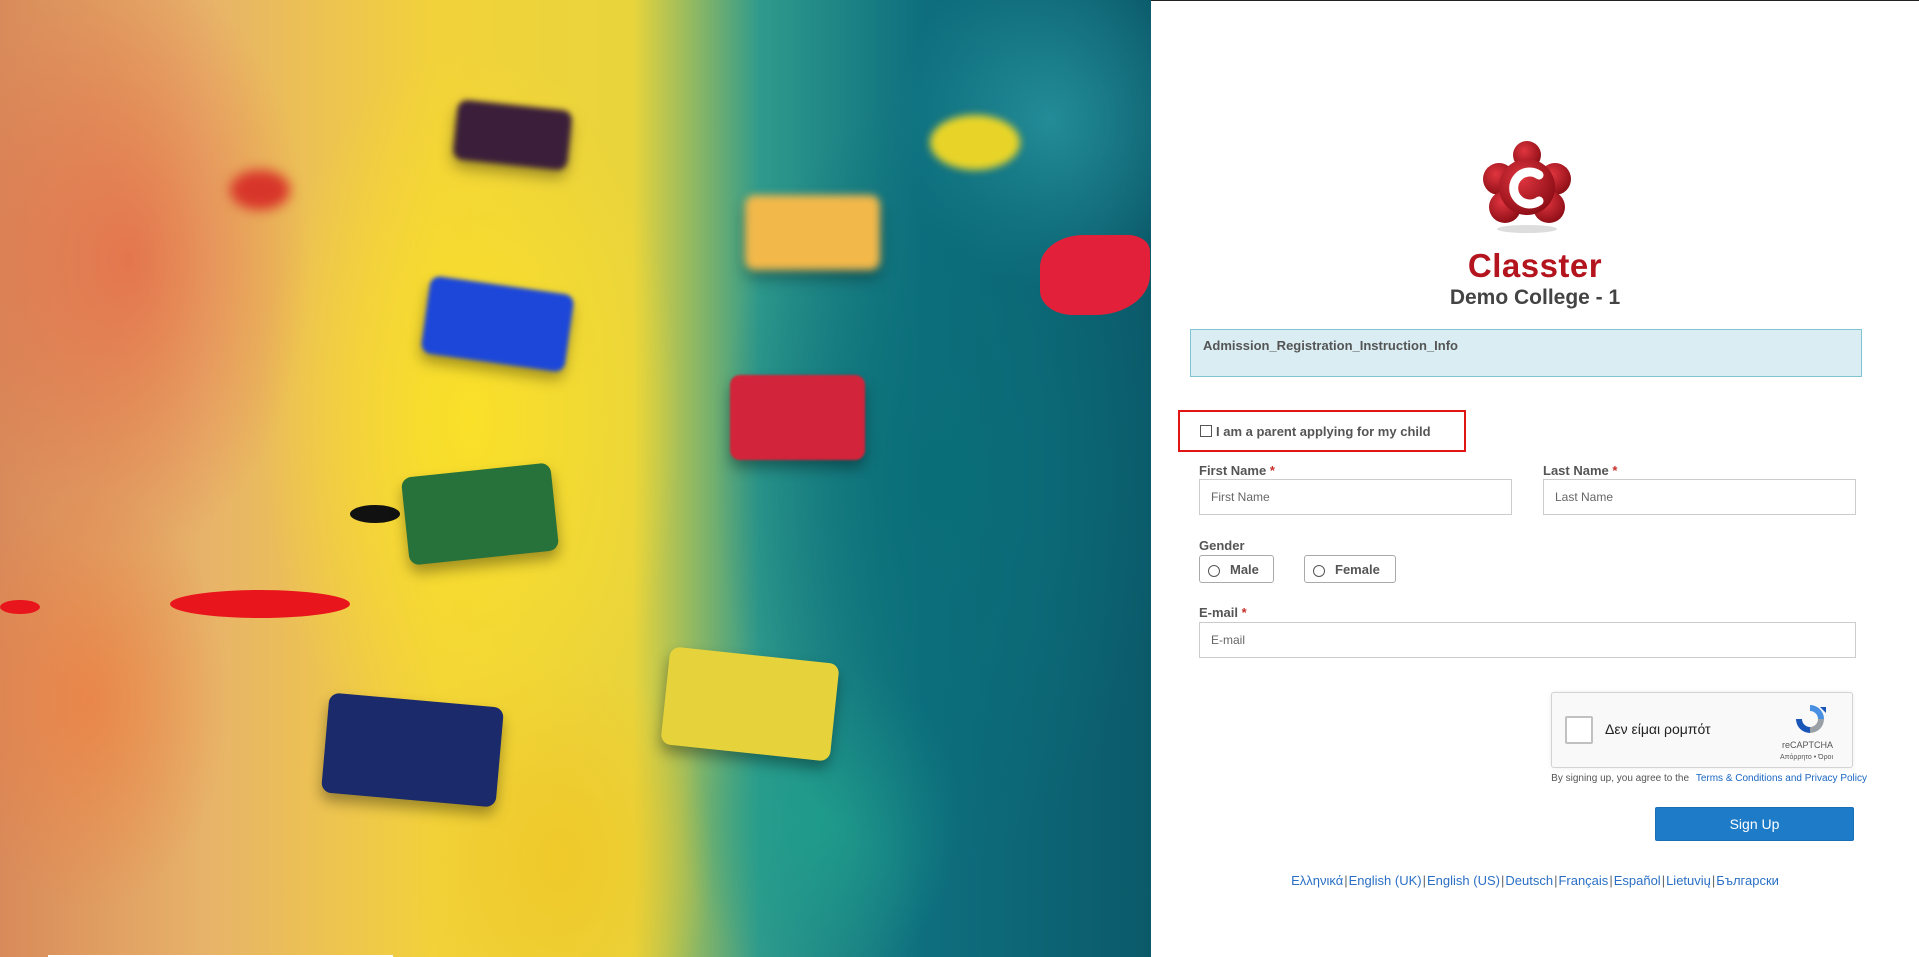 This screenshot has height=957, width=1919. What do you see at coordinates (1808, 745) in the screenshot?
I see `recaptcha-brand: reCAPTCHA` at bounding box center [1808, 745].